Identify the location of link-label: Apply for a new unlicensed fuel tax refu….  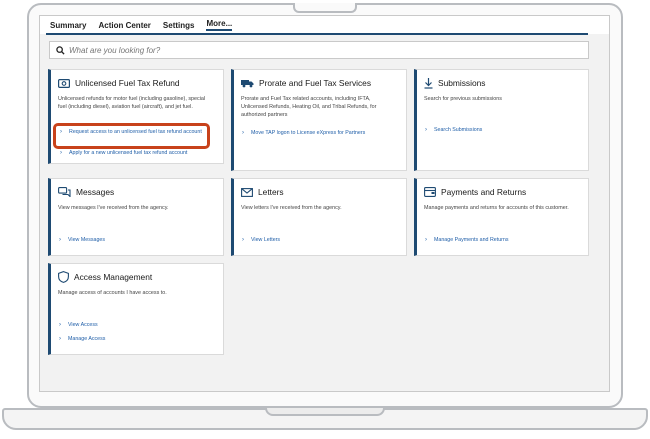
(128, 153).